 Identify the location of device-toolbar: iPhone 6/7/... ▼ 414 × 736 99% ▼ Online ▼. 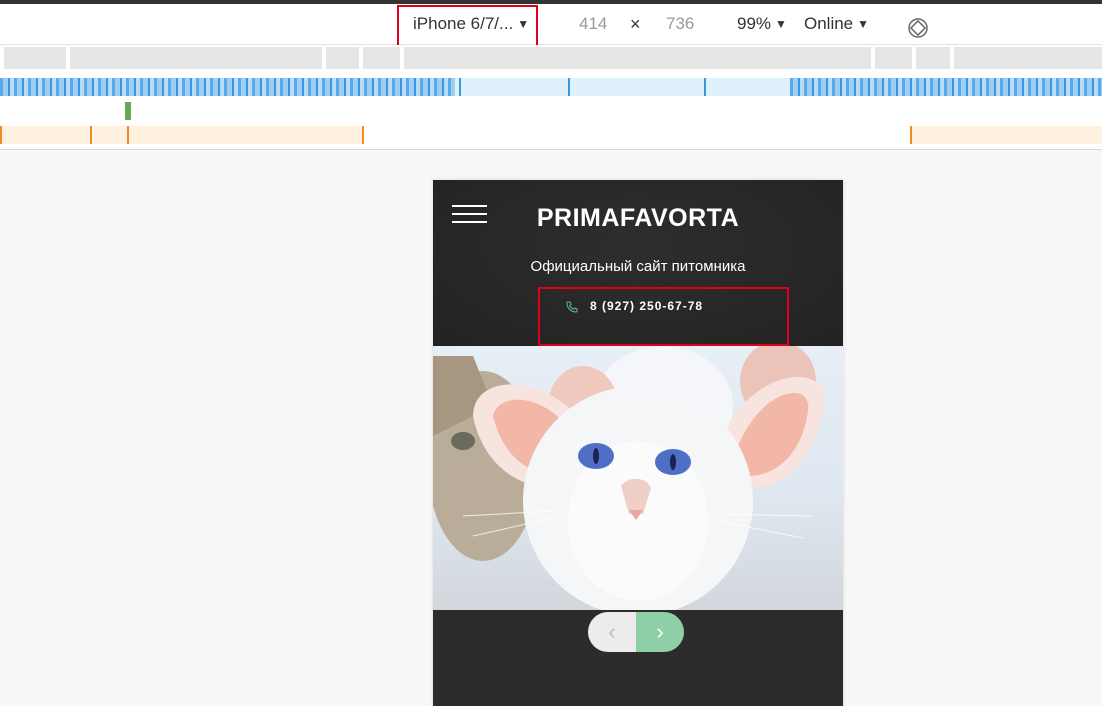
(551, 25).